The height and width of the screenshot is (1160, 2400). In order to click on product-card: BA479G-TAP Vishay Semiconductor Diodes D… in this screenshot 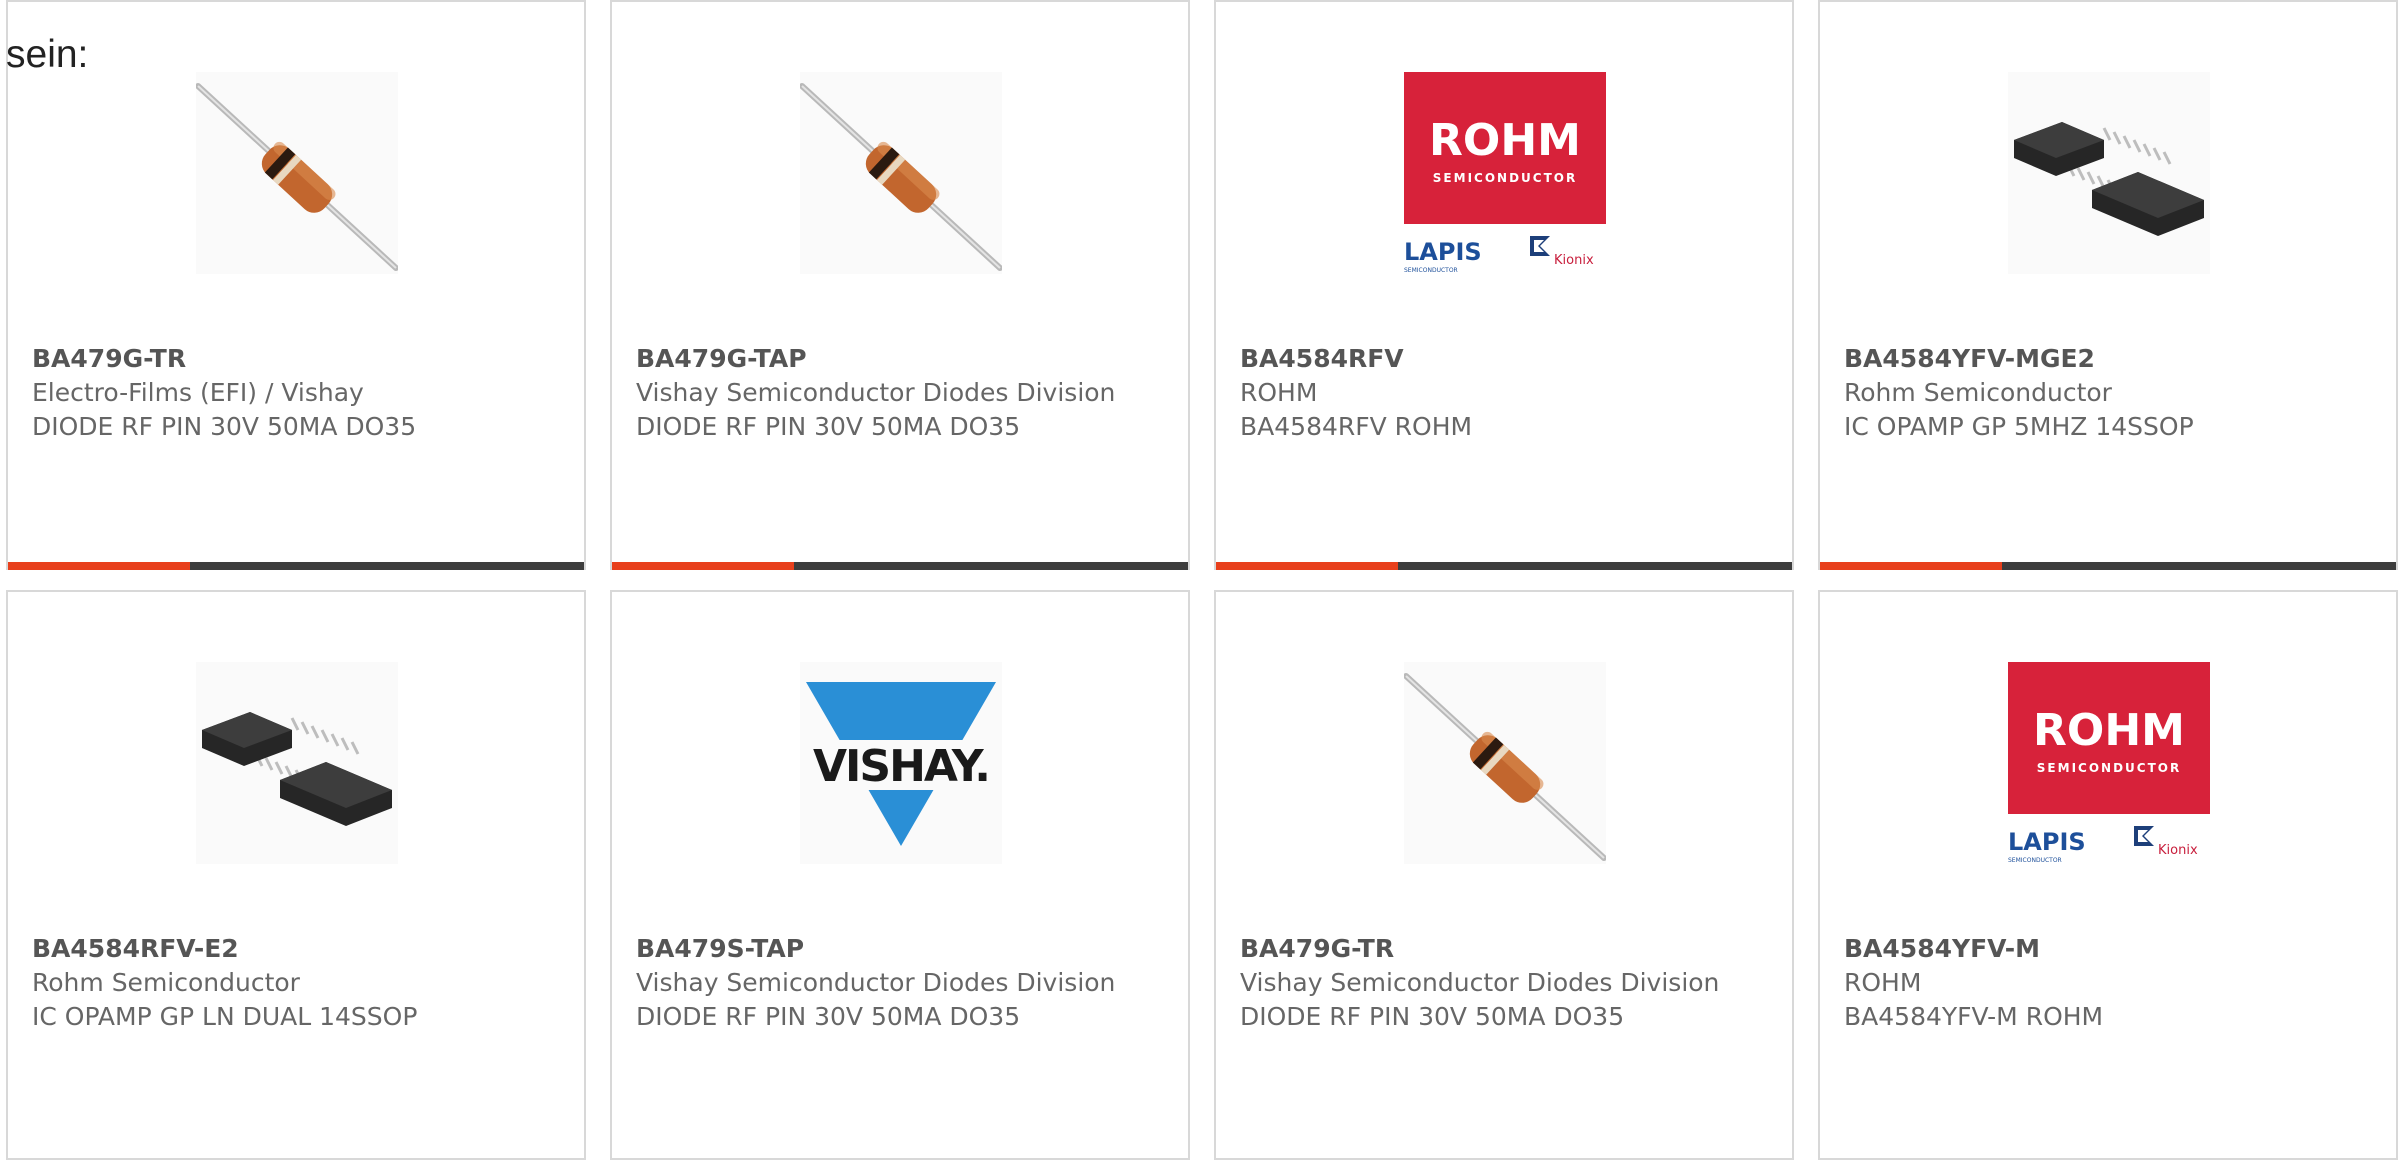, I will do `click(900, 285)`.